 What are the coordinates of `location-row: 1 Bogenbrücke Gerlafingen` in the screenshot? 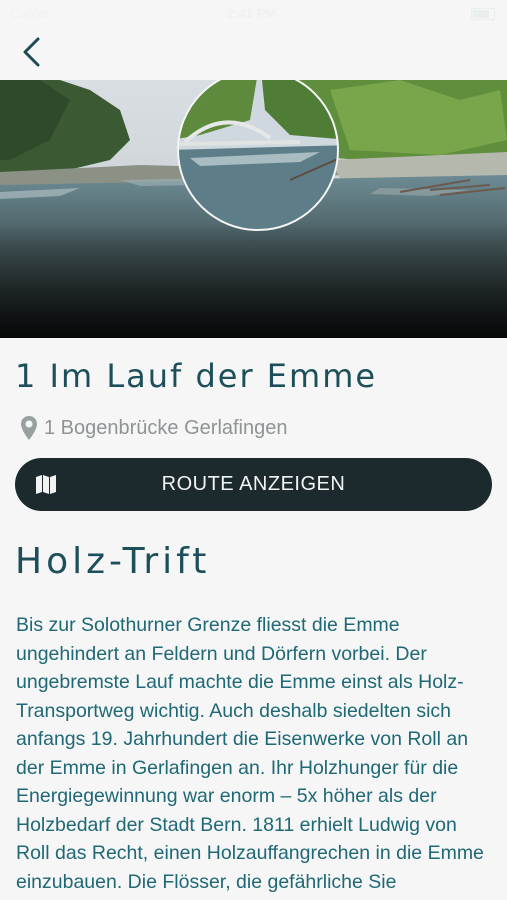 It's located at (154, 428).